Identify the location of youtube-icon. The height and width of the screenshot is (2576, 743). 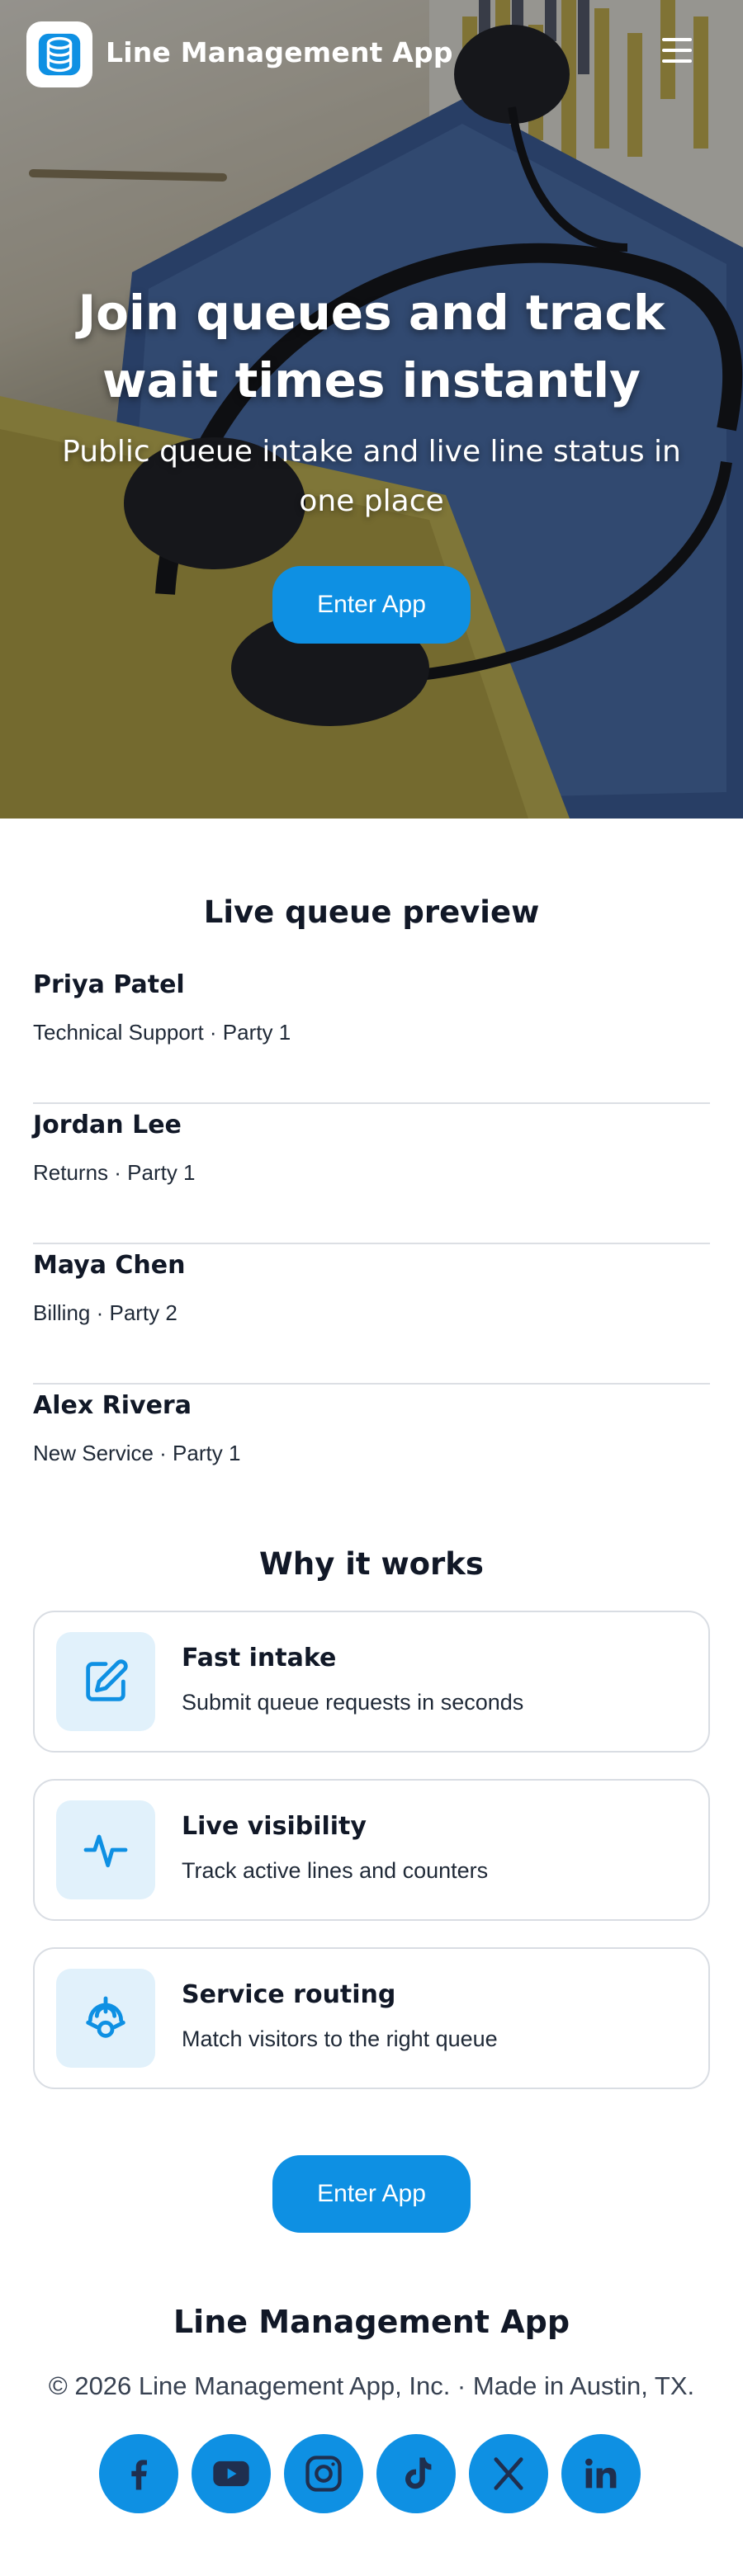
(231, 2473).